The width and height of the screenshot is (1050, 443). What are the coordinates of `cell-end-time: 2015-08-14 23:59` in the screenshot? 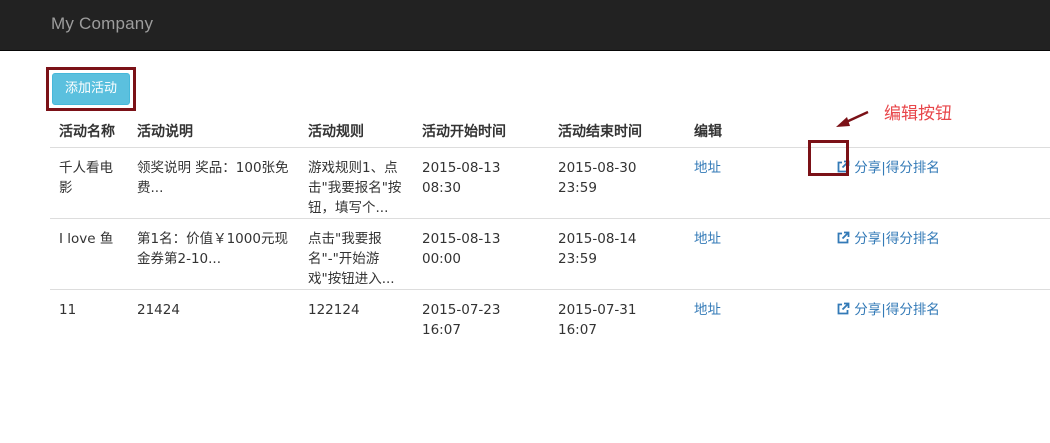 It's located at (617, 254).